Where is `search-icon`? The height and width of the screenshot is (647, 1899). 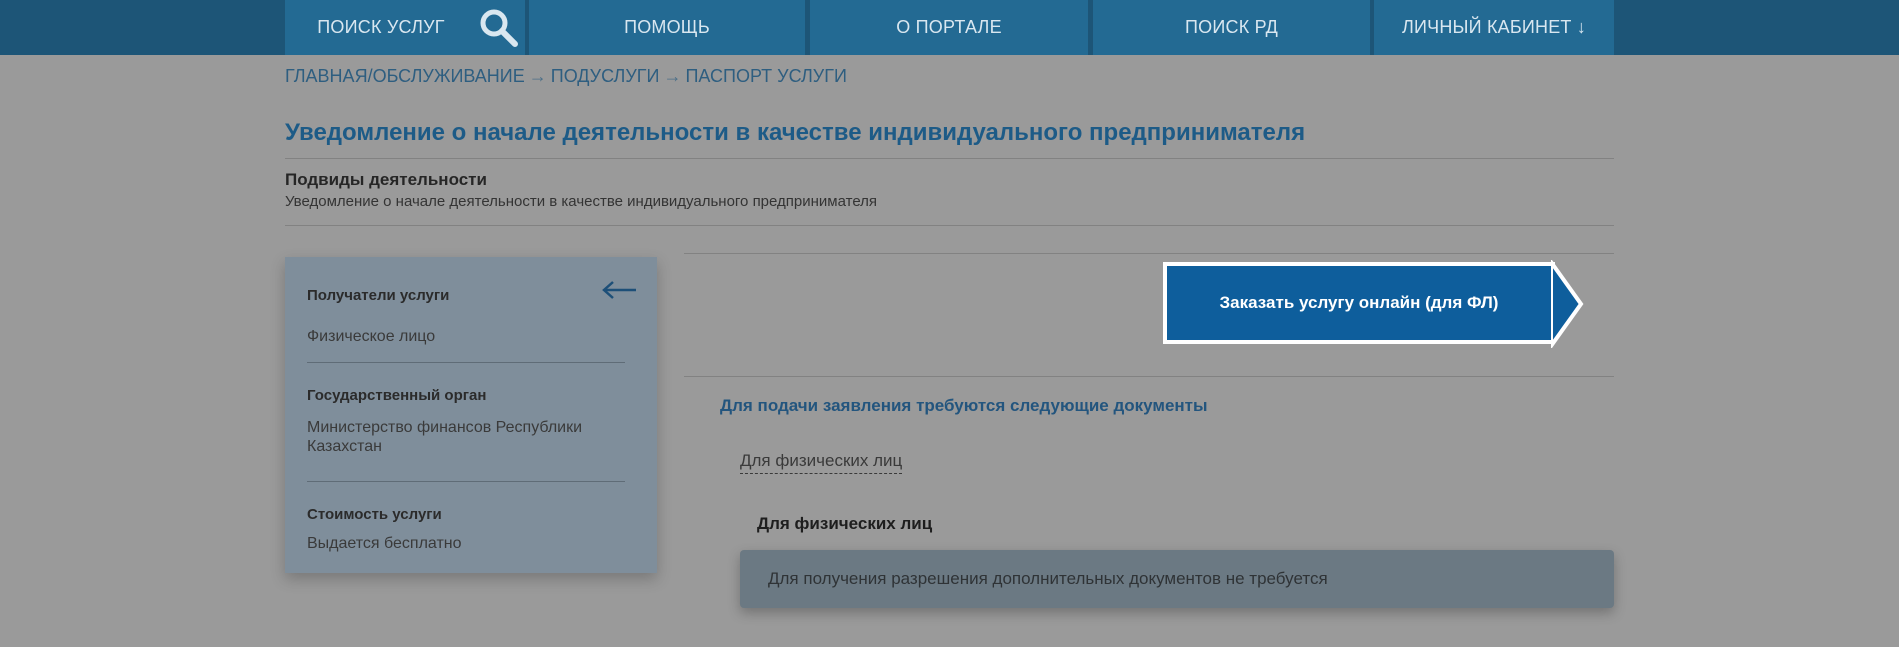 search-icon is located at coordinates (499, 30).